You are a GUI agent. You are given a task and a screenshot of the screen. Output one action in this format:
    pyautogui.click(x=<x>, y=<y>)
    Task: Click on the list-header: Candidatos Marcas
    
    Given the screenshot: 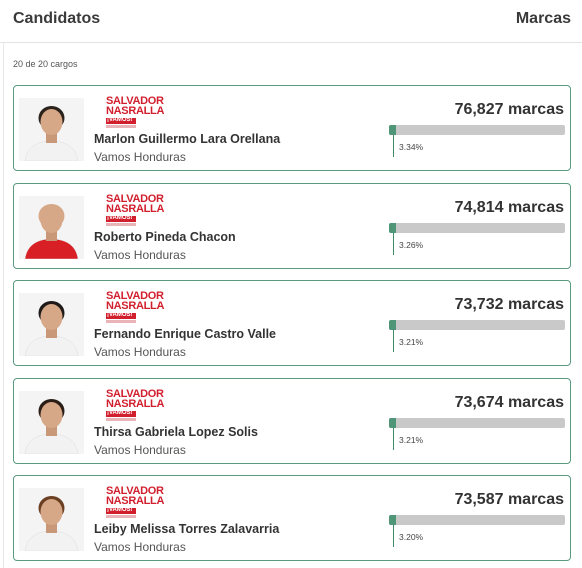 What is the action you would take?
    pyautogui.click(x=291, y=21)
    